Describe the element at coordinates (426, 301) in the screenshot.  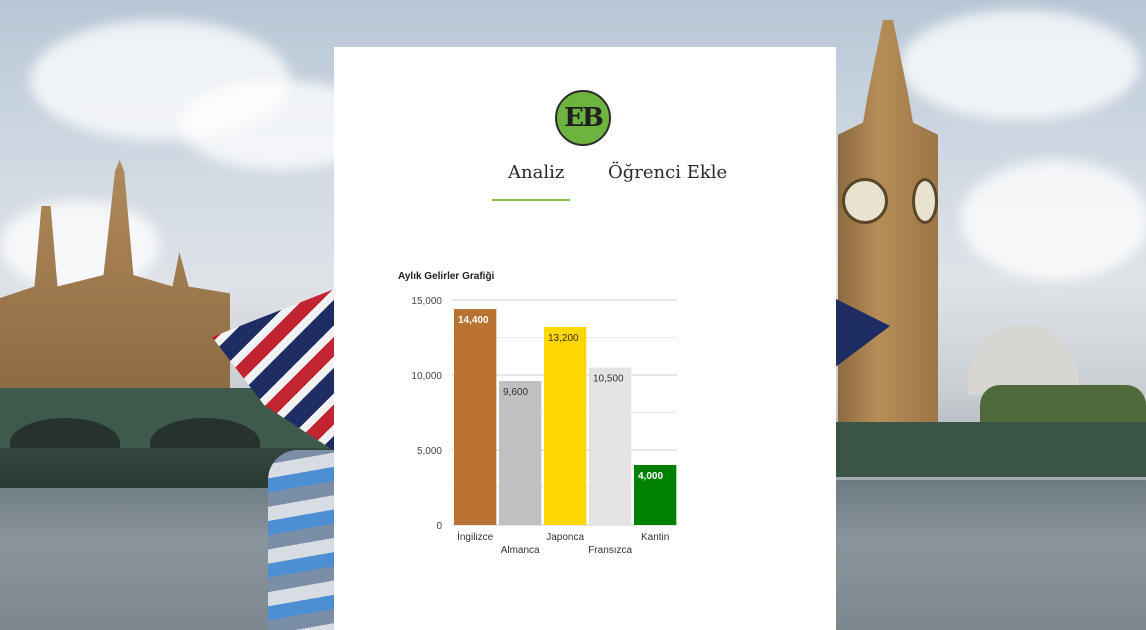
I see `y-tick-label: 15,000` at that location.